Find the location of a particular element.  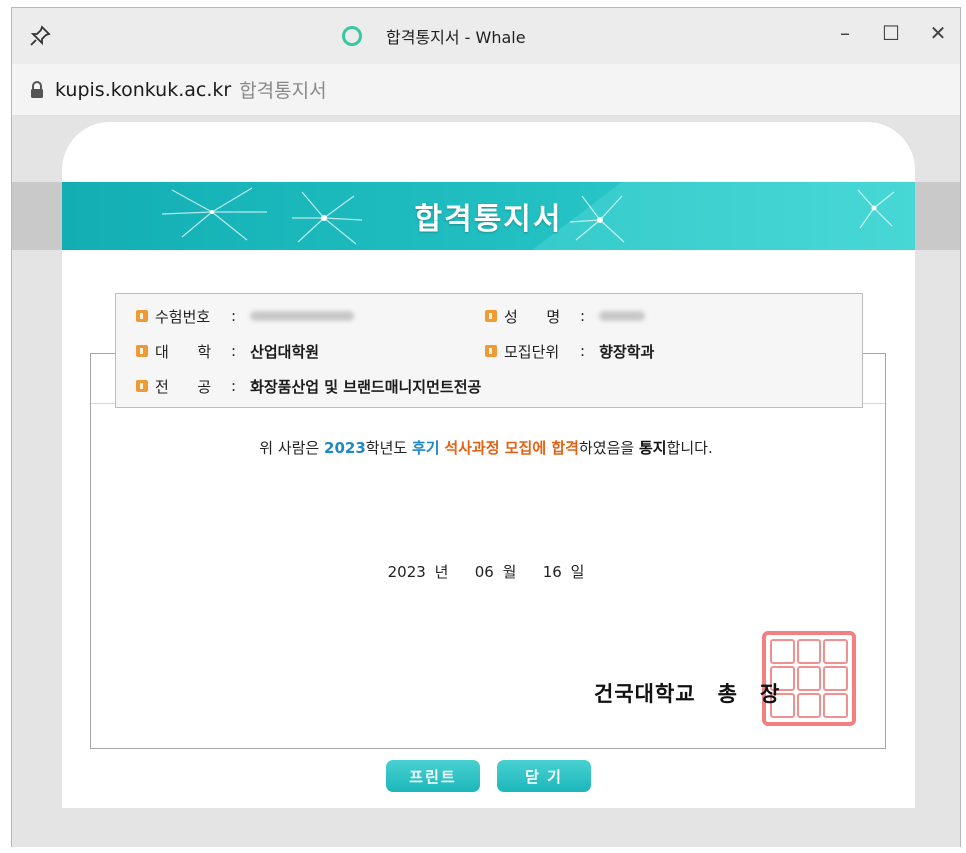

banner: 합격통지서 is located at coordinates (488, 216).